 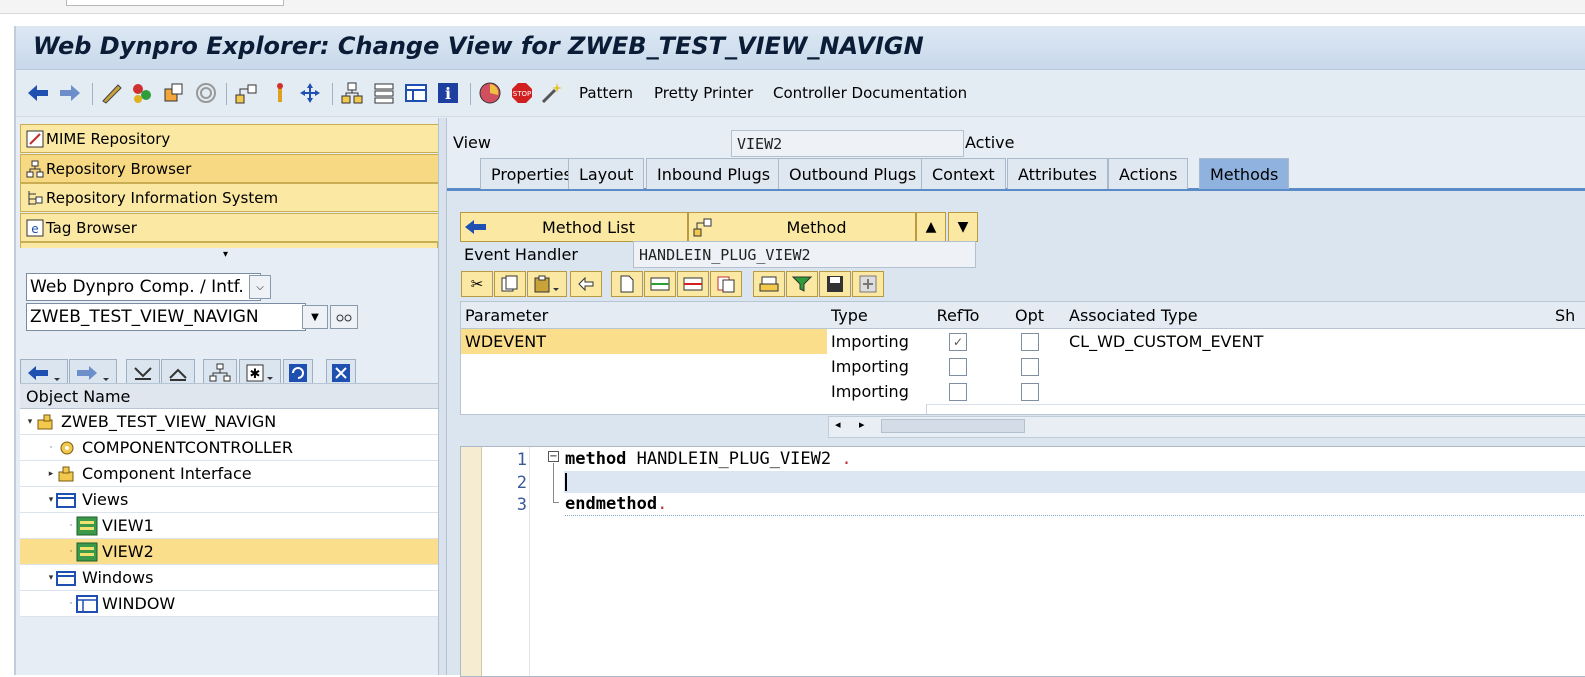 What do you see at coordinates (1206, 427) in the screenshot?
I see `table-horizontal-scrollbar: ◂ ▸` at bounding box center [1206, 427].